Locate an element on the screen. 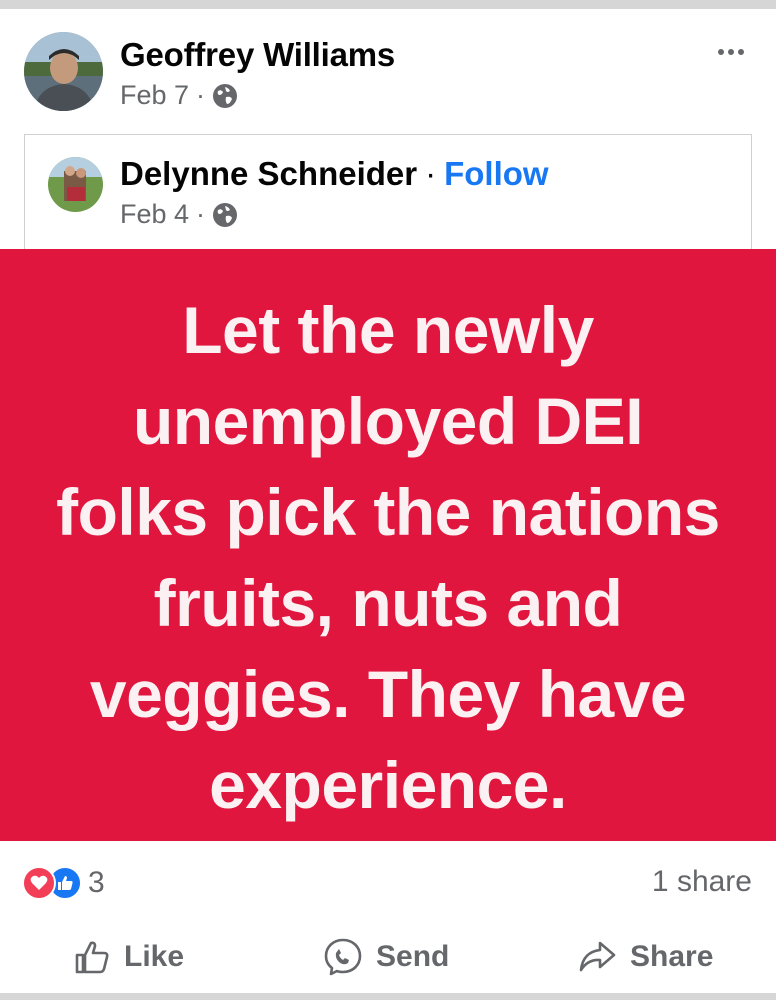 The image size is (776, 1000). thumbs-up-icon is located at coordinates (92, 957).